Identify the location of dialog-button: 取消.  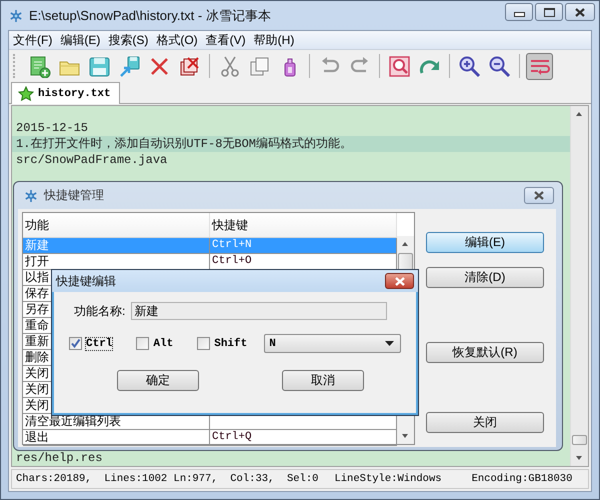
(323, 380).